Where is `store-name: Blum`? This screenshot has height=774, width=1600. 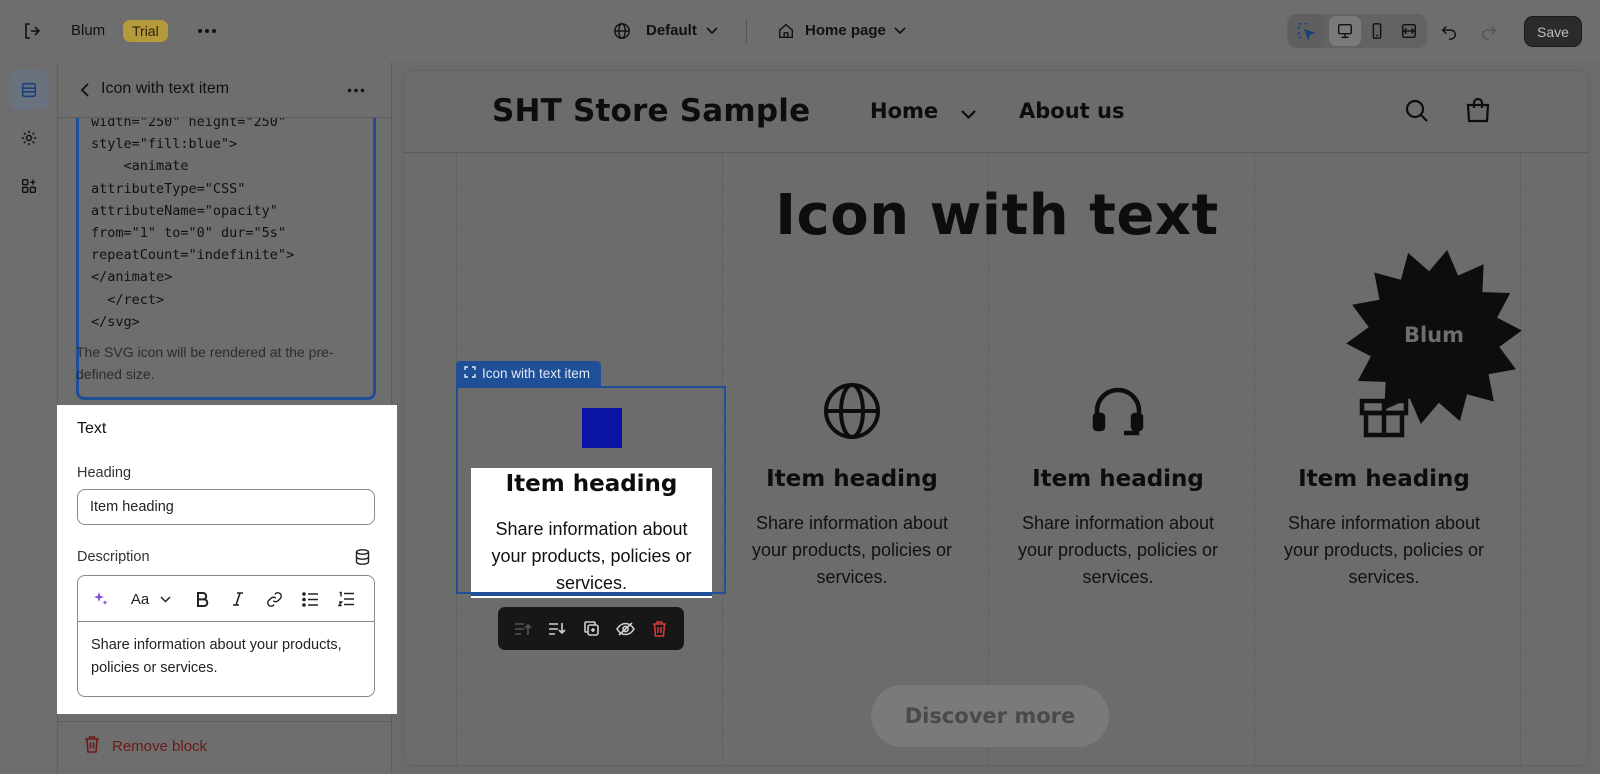 store-name: Blum is located at coordinates (88, 30).